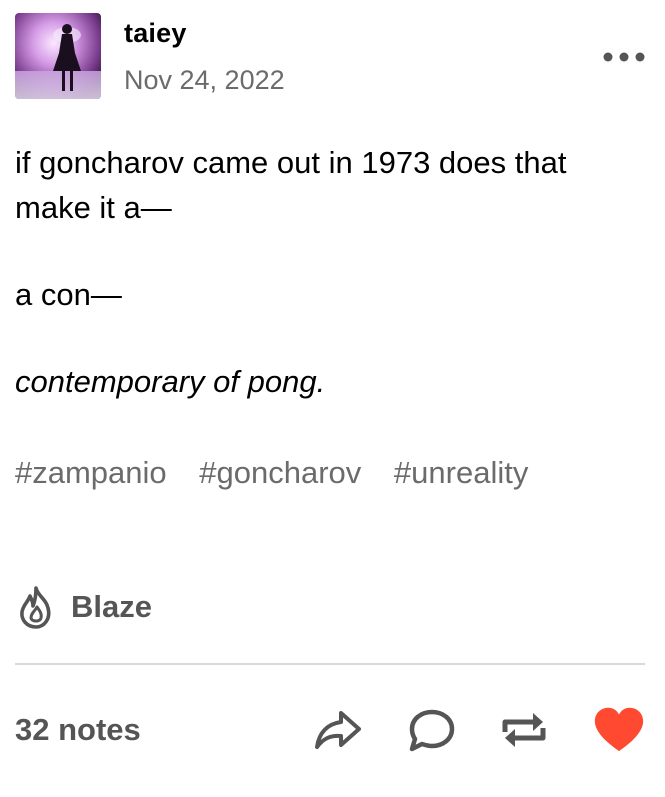 The image size is (665, 797). What do you see at coordinates (111, 606) in the screenshot?
I see `blaze-label: Blaze` at bounding box center [111, 606].